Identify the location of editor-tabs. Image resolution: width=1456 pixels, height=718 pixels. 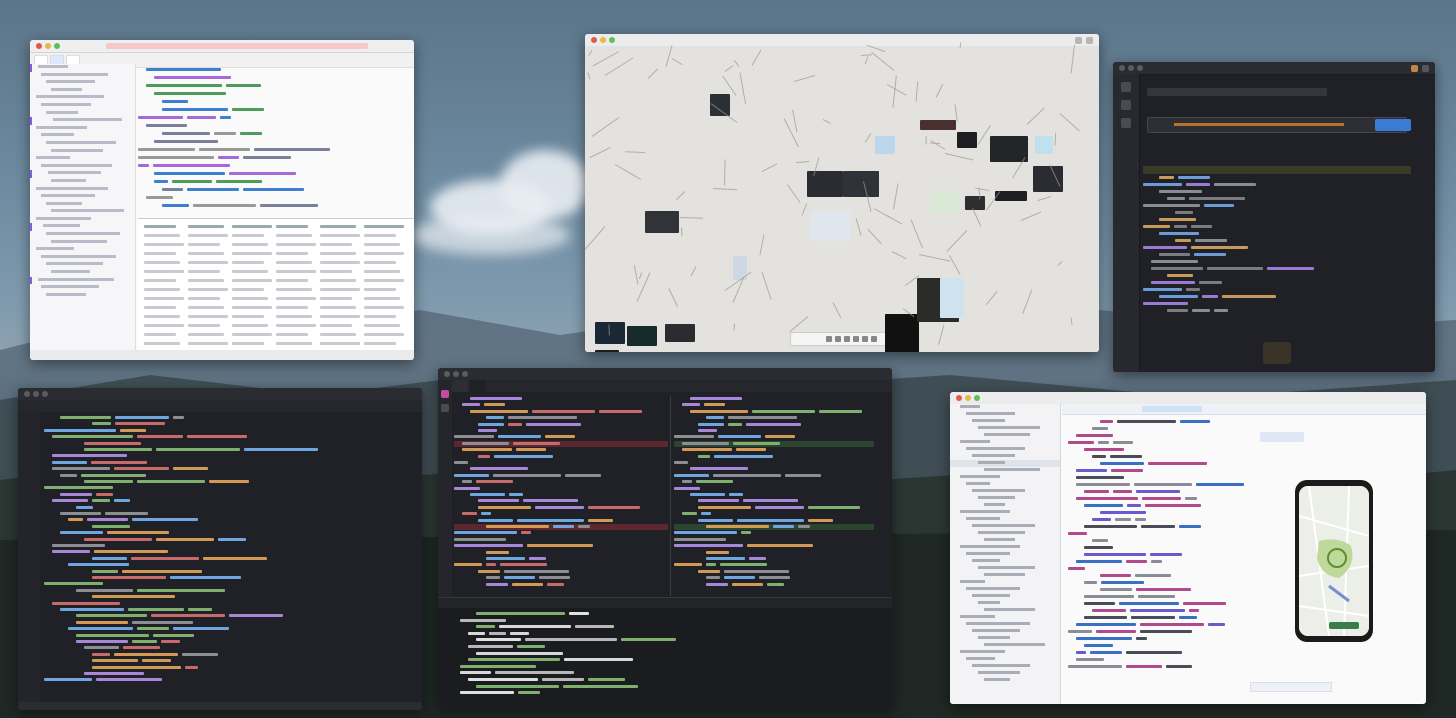
(1244, 409).